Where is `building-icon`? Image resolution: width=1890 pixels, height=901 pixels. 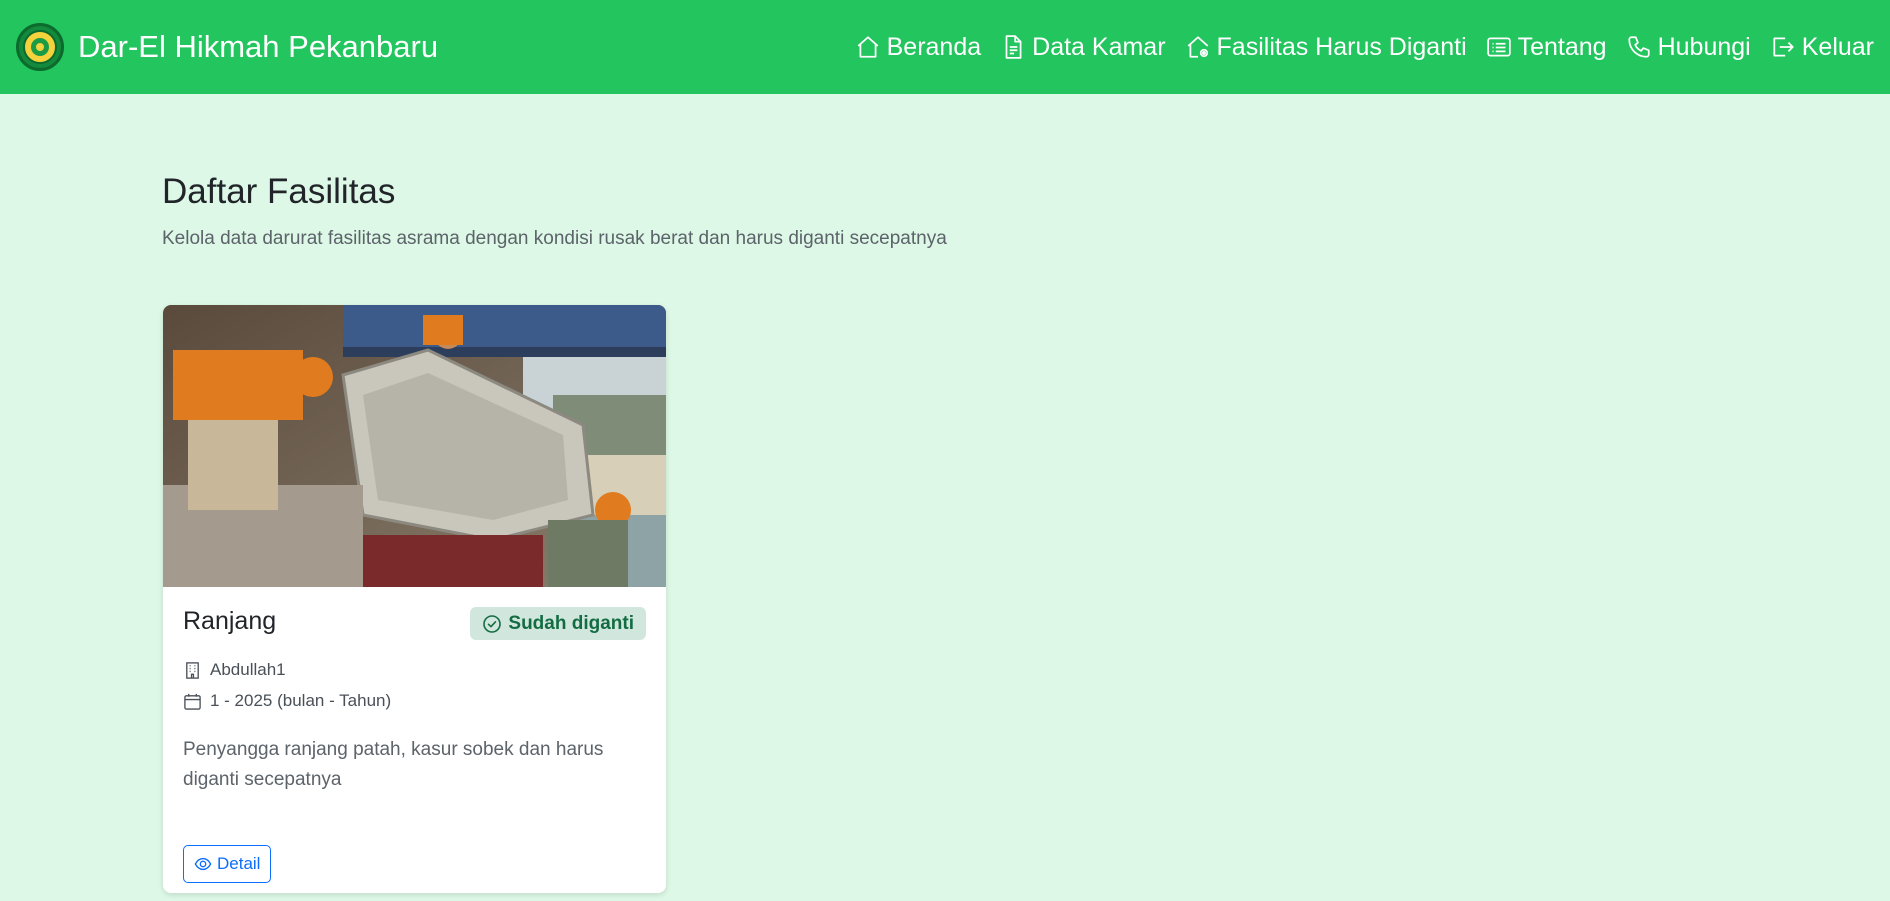 building-icon is located at coordinates (192, 670).